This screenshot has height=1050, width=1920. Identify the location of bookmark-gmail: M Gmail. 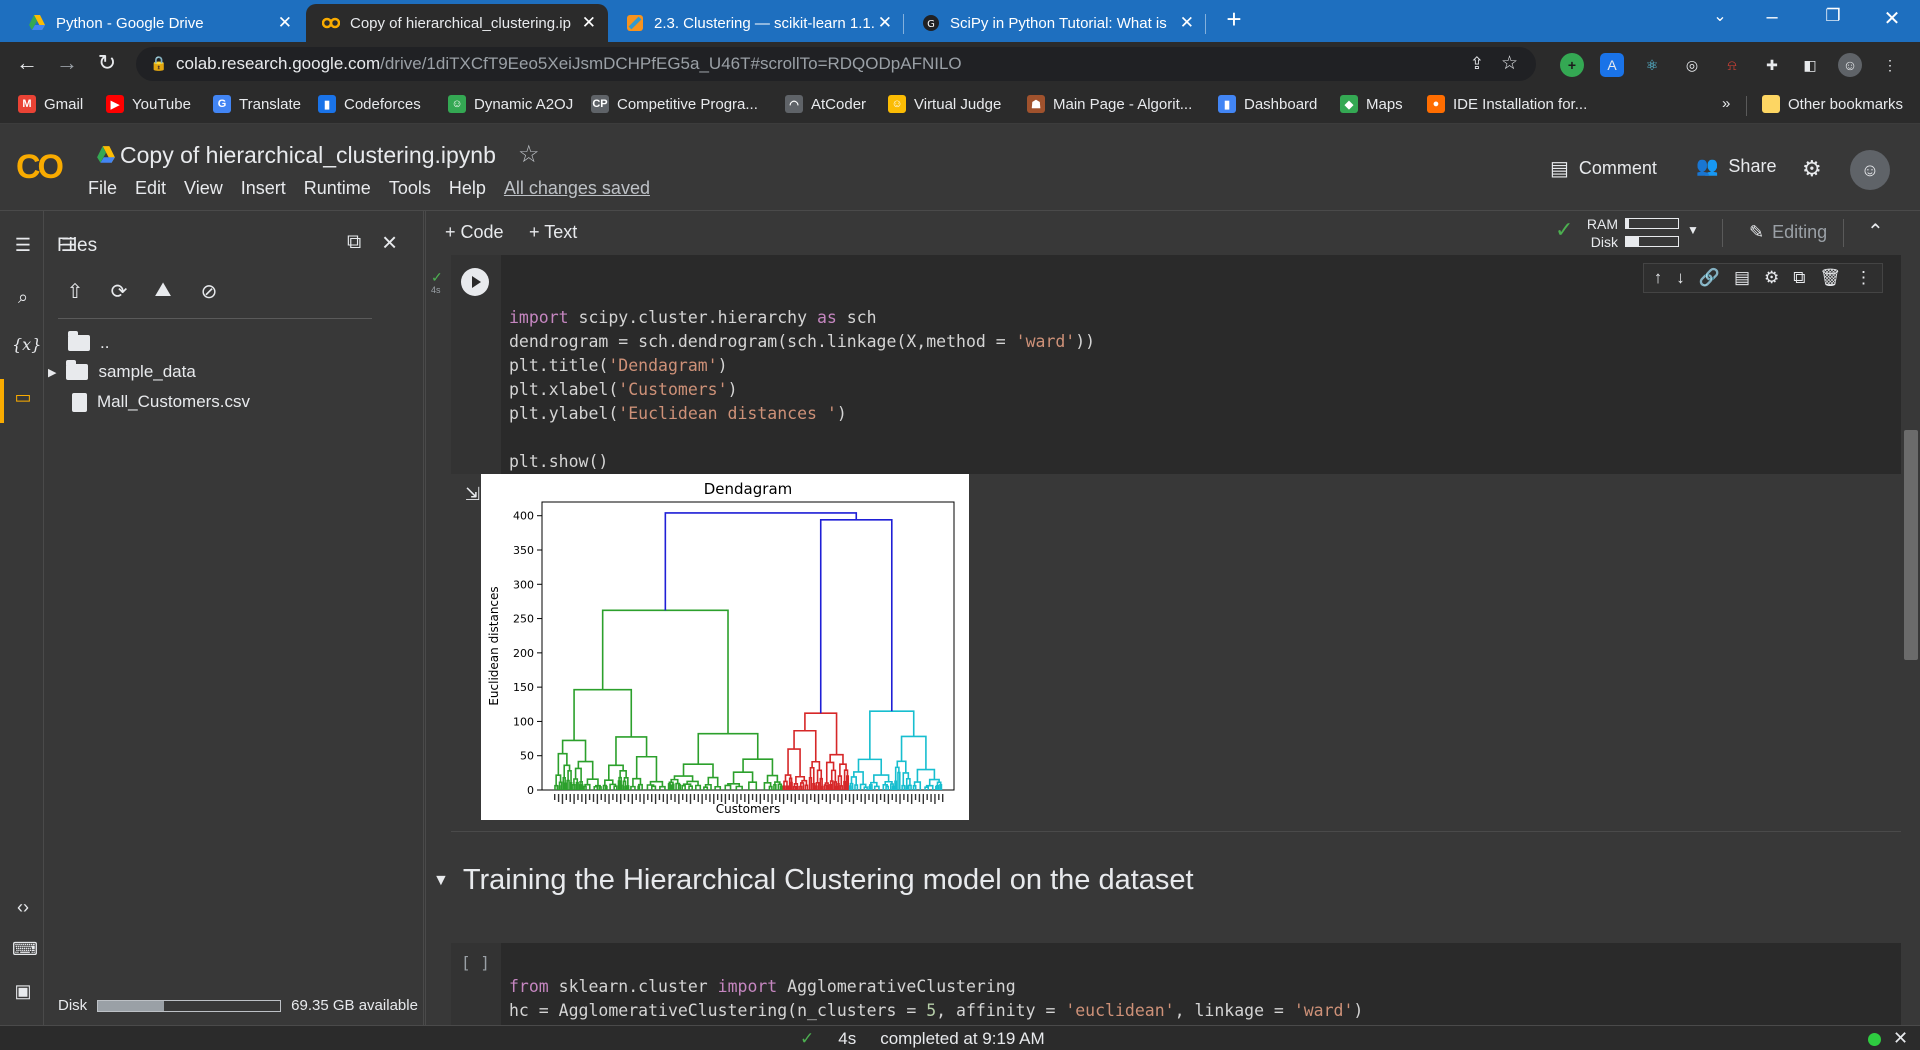
(50, 104).